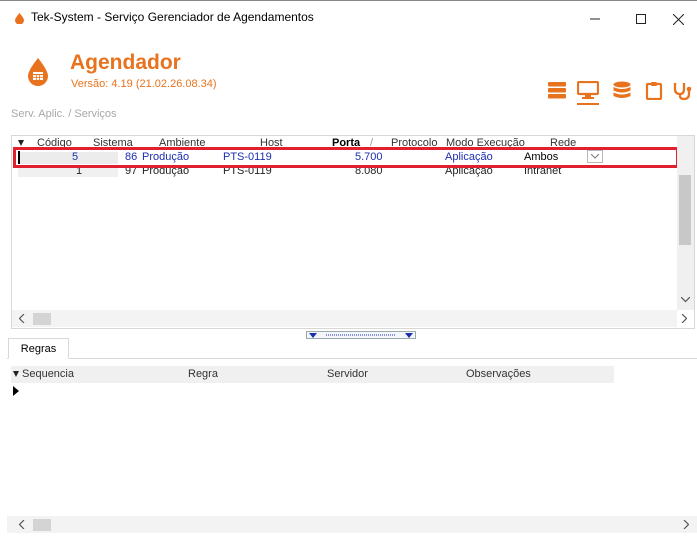 The width and height of the screenshot is (697, 542). I want to click on minimize-button, so click(595, 19).